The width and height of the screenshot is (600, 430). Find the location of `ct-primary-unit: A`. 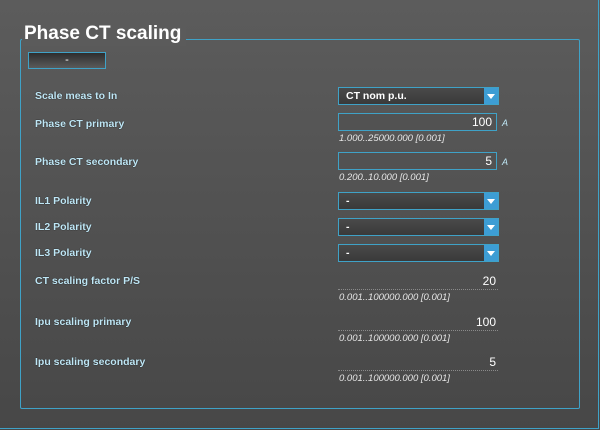

ct-primary-unit: A is located at coordinates (505, 123).